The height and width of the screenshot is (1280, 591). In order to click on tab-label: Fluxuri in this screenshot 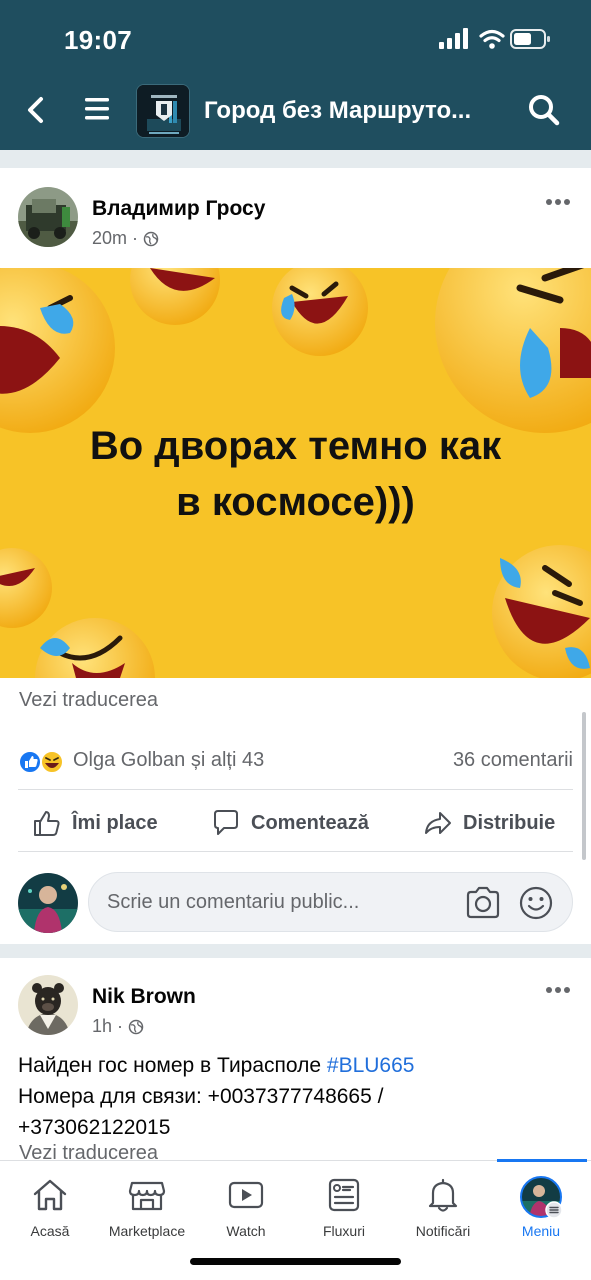, I will do `click(343, 1231)`.